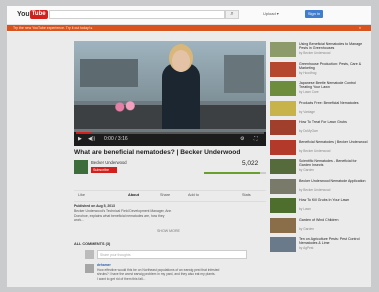 The image size is (379, 292). Describe the element at coordinates (170, 133) in the screenshot. I see `progress-bar` at that location.